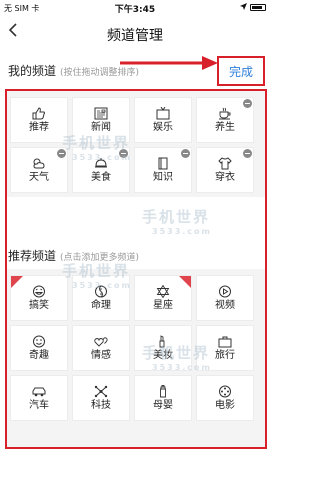 This screenshot has height=479, width=320. What do you see at coordinates (169, 63) in the screenshot?
I see `annotation-arrow` at bounding box center [169, 63].